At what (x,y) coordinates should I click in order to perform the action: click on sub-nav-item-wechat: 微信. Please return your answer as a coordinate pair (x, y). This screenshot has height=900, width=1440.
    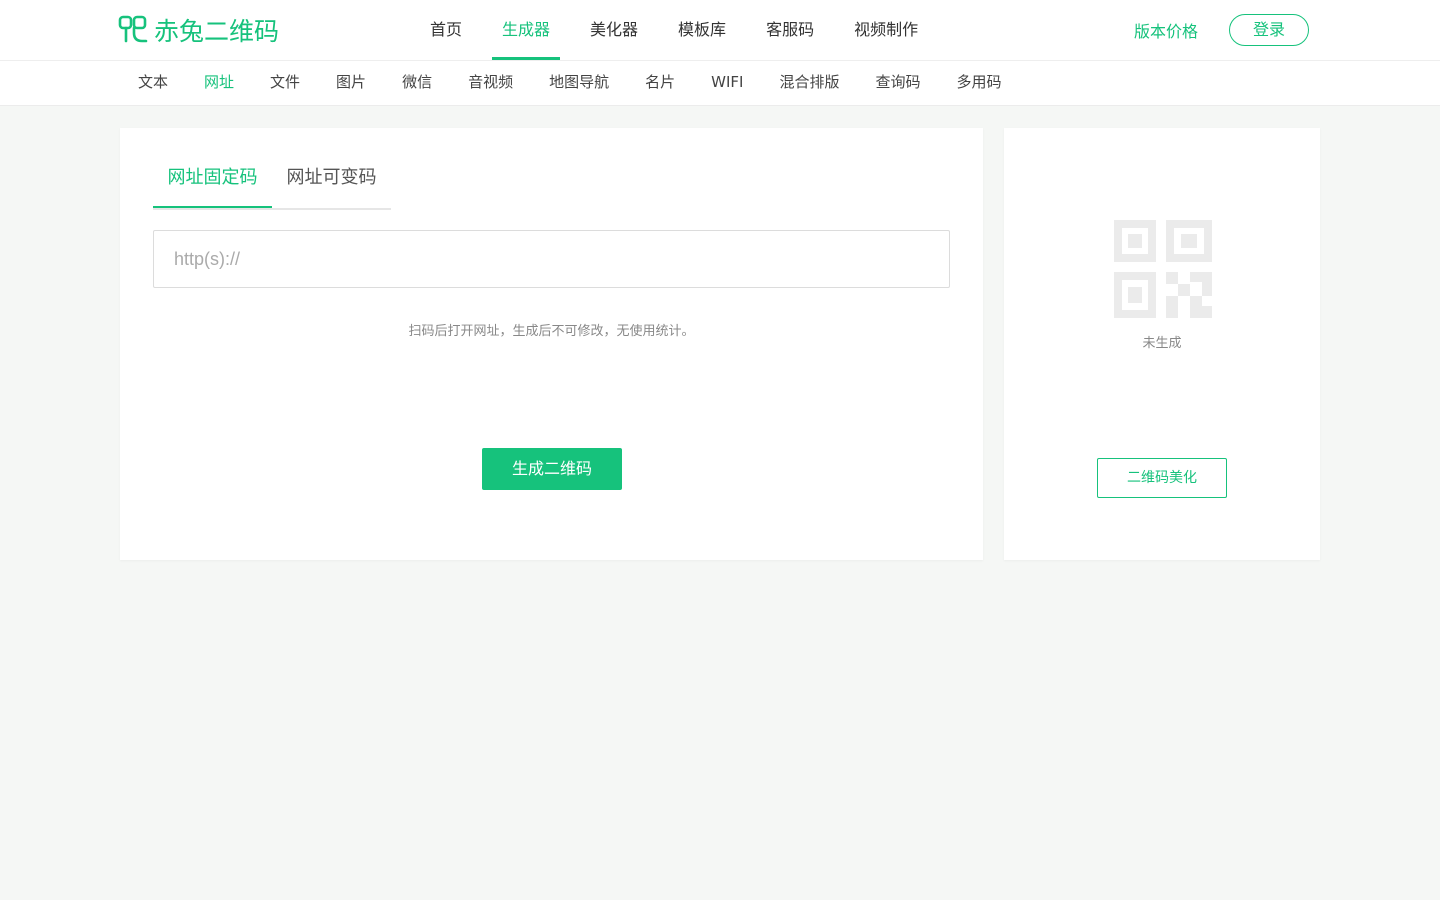
    Looking at the image, I should click on (417, 83).